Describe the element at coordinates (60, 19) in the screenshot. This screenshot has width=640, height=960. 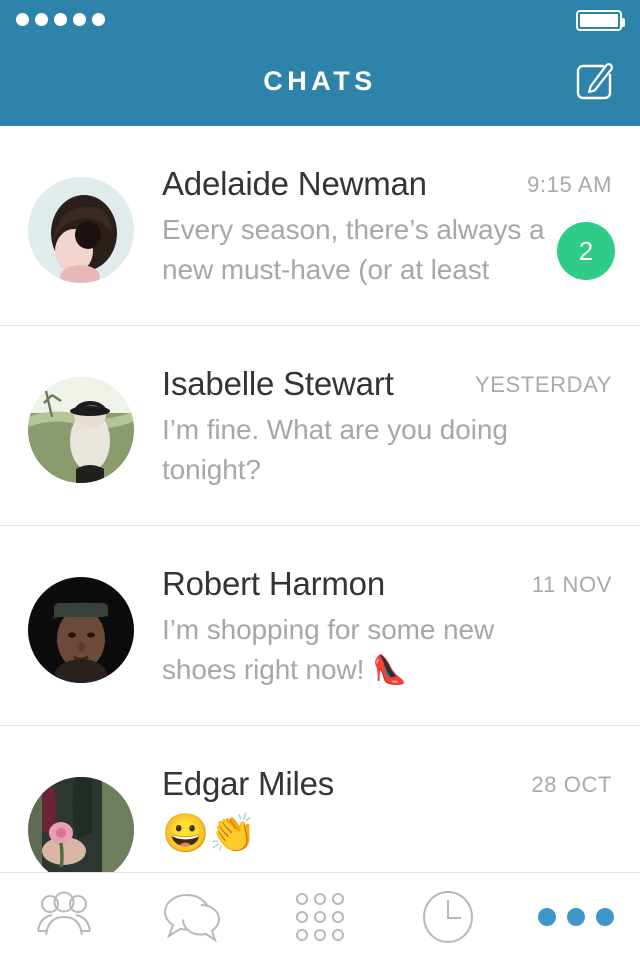
I see `signal-dots-icon` at that location.